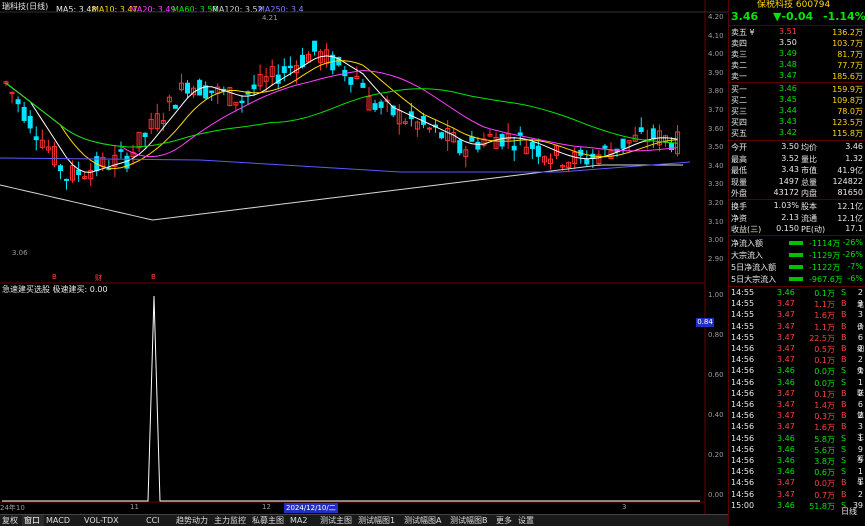  I want to click on price-tick: 3.40, so click(716, 165).